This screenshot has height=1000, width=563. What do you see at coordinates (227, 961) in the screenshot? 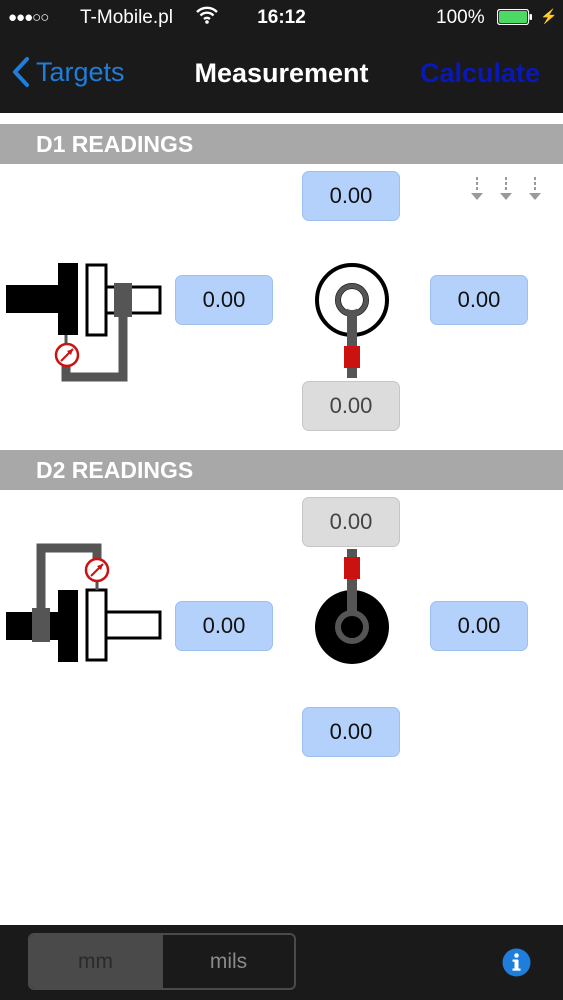
I see `unit-mils-button: mils` at bounding box center [227, 961].